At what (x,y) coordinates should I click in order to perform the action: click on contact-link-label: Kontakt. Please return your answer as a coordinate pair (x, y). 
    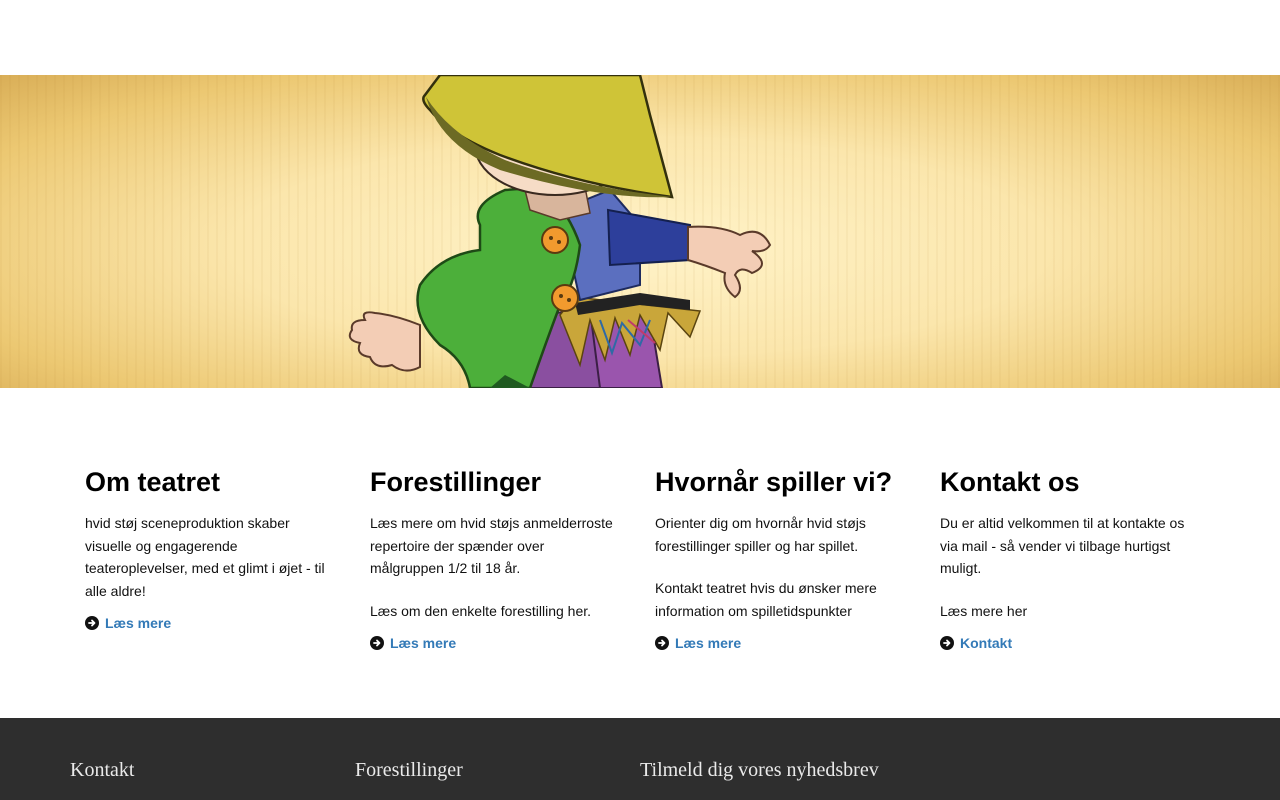
    Looking at the image, I should click on (986, 643).